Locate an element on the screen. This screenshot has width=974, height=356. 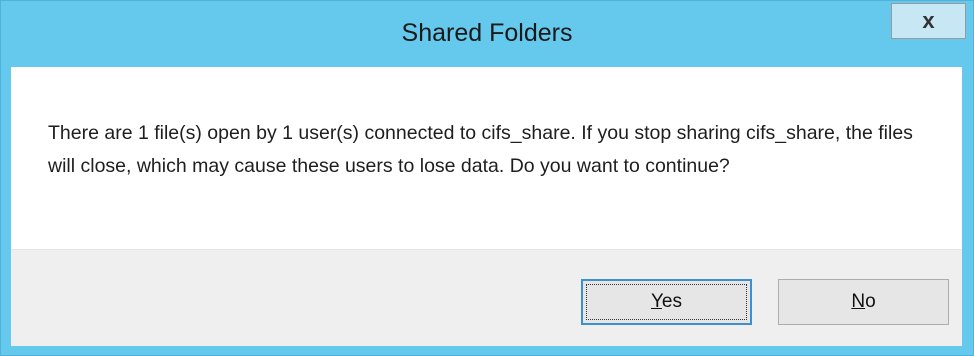
no-button-label: No is located at coordinates (863, 302).